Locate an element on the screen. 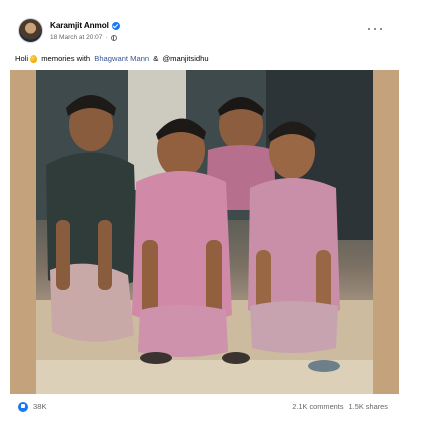 This screenshot has width=440, height=425. shares-count: 1.5K shares is located at coordinates (368, 406).